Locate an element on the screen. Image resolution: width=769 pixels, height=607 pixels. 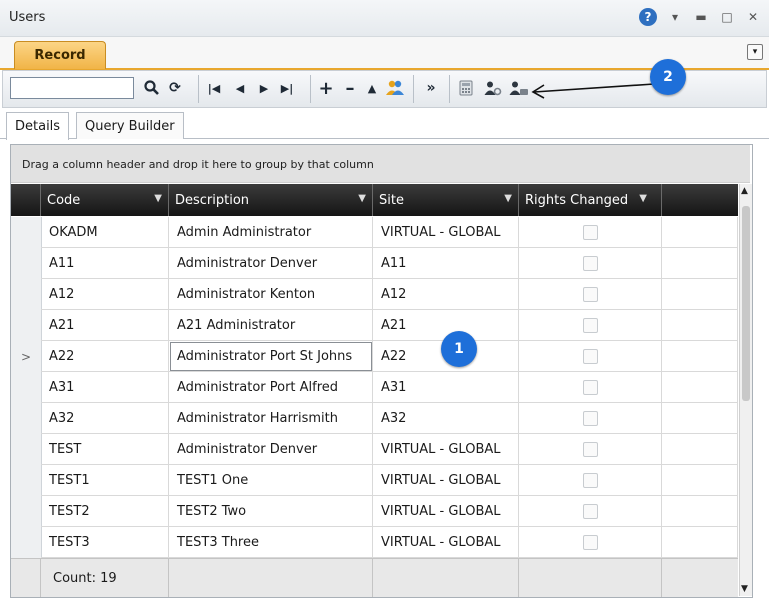
site-cell: A12 is located at coordinates (446, 294).